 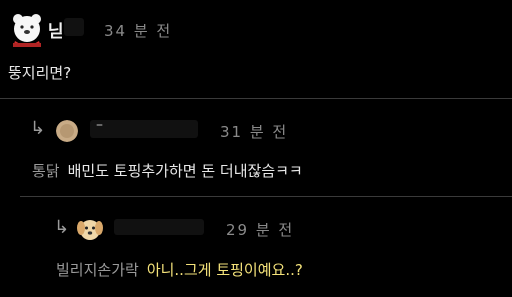 I want to click on comment-text: 뚱지리면?, so click(x=39, y=72).